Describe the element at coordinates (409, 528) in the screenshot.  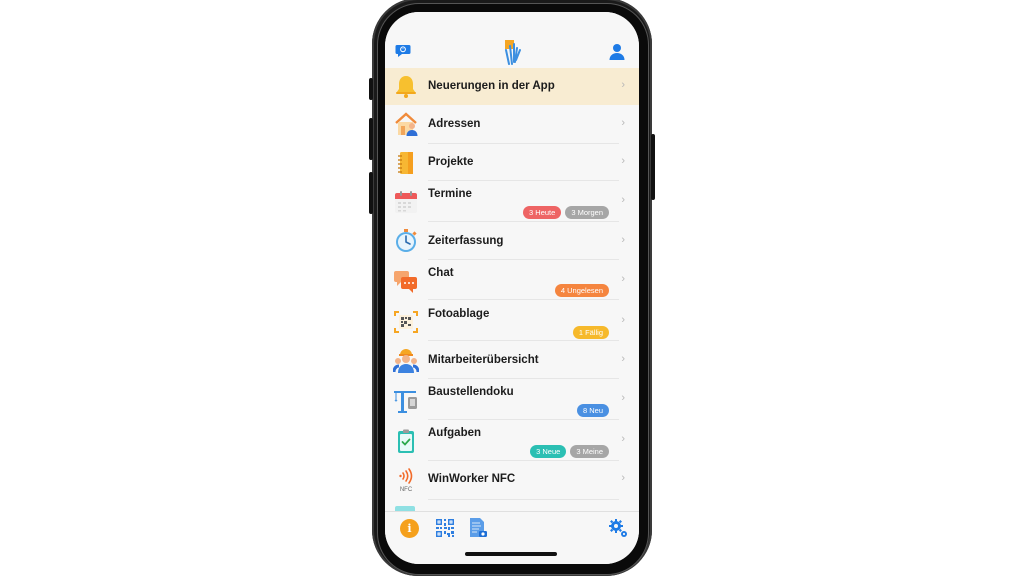
I see `info-icon: i` at that location.